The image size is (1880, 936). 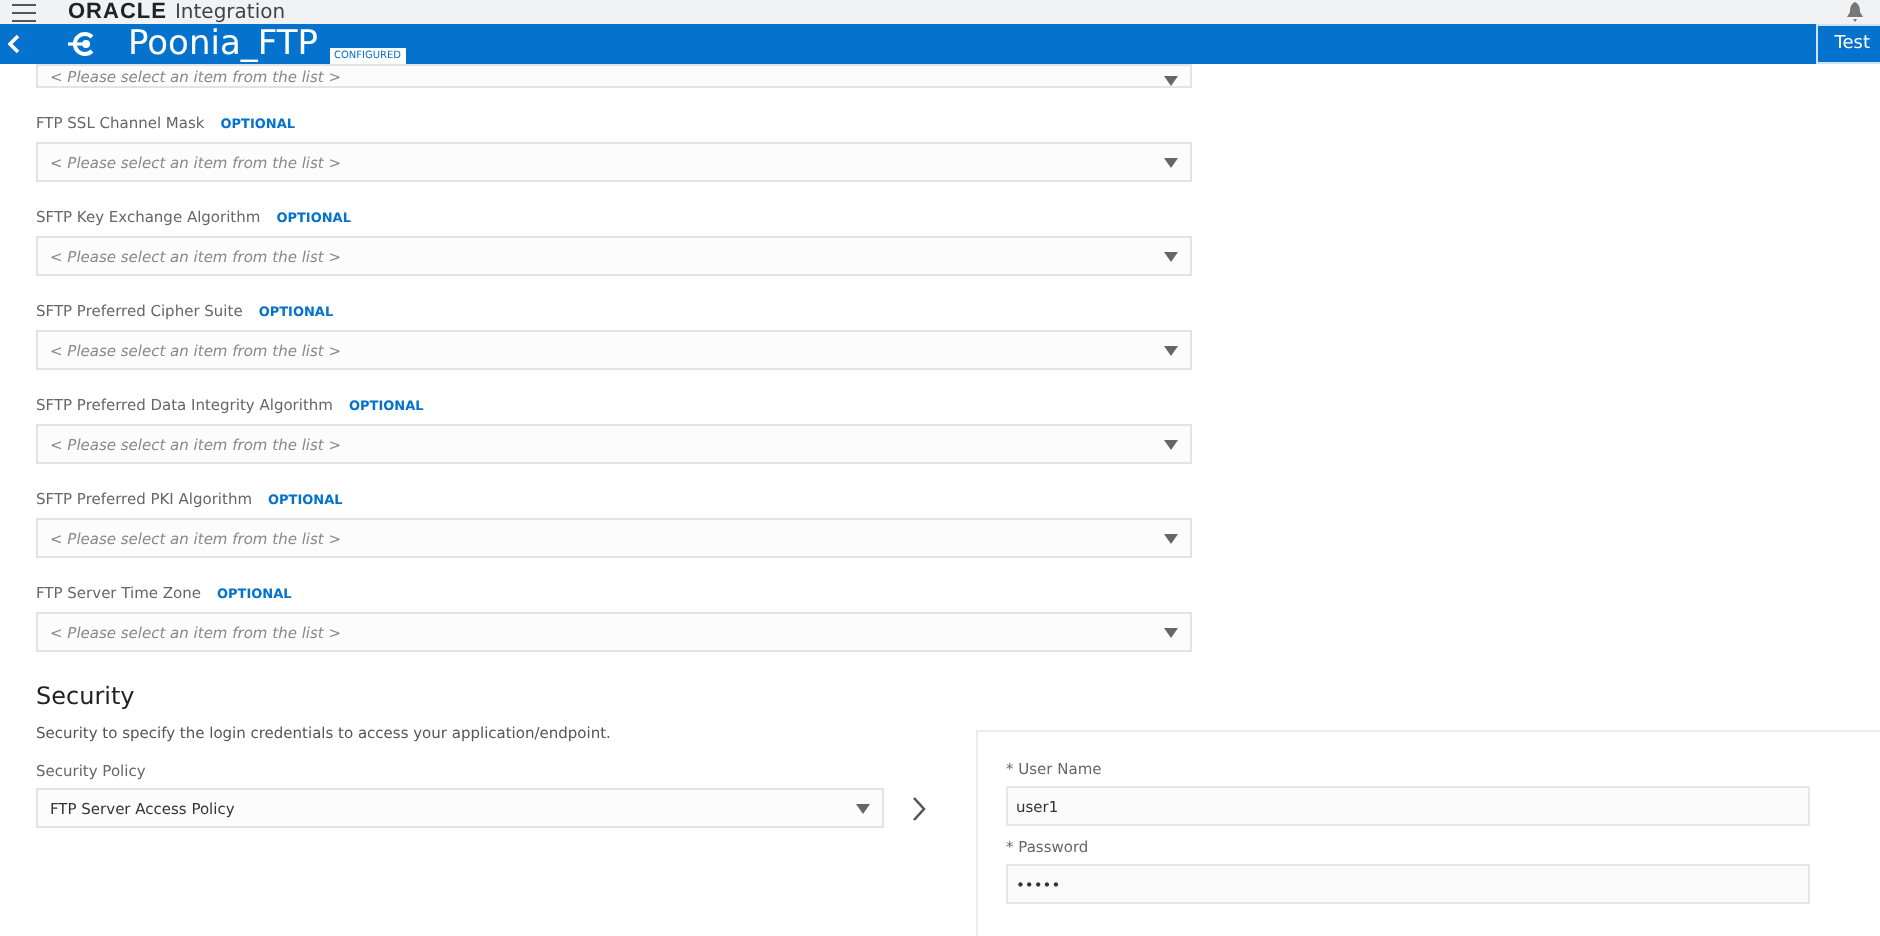 I want to click on section-title: Security, so click(x=86, y=696).